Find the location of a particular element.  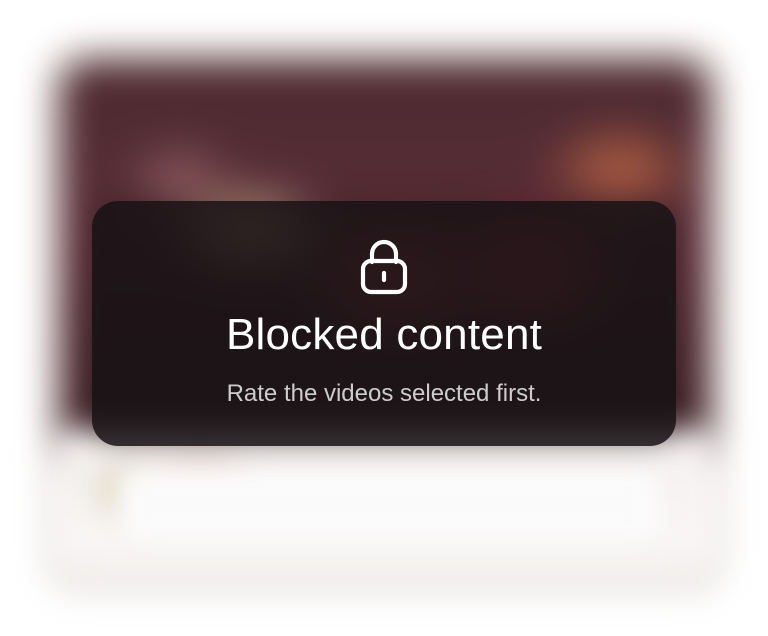

blocked-content-message: Rate the videos selected first. is located at coordinates (384, 393).